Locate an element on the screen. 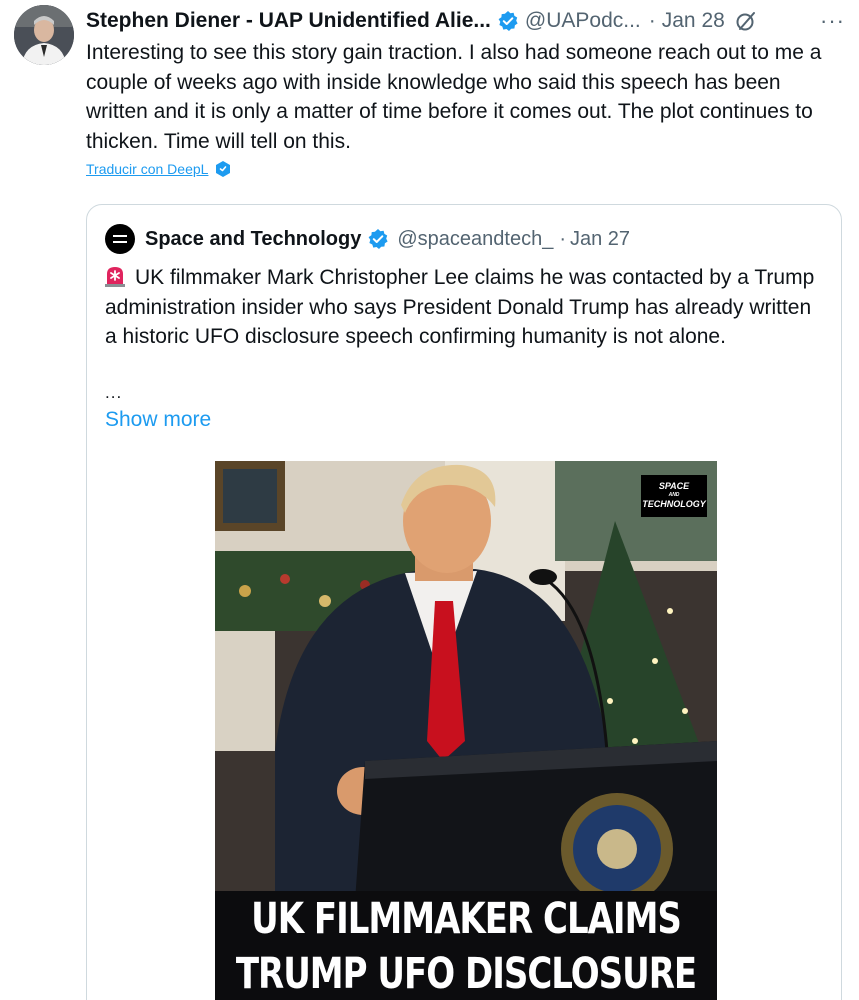  translate-link: Traducir con DeepL is located at coordinates (147, 169).